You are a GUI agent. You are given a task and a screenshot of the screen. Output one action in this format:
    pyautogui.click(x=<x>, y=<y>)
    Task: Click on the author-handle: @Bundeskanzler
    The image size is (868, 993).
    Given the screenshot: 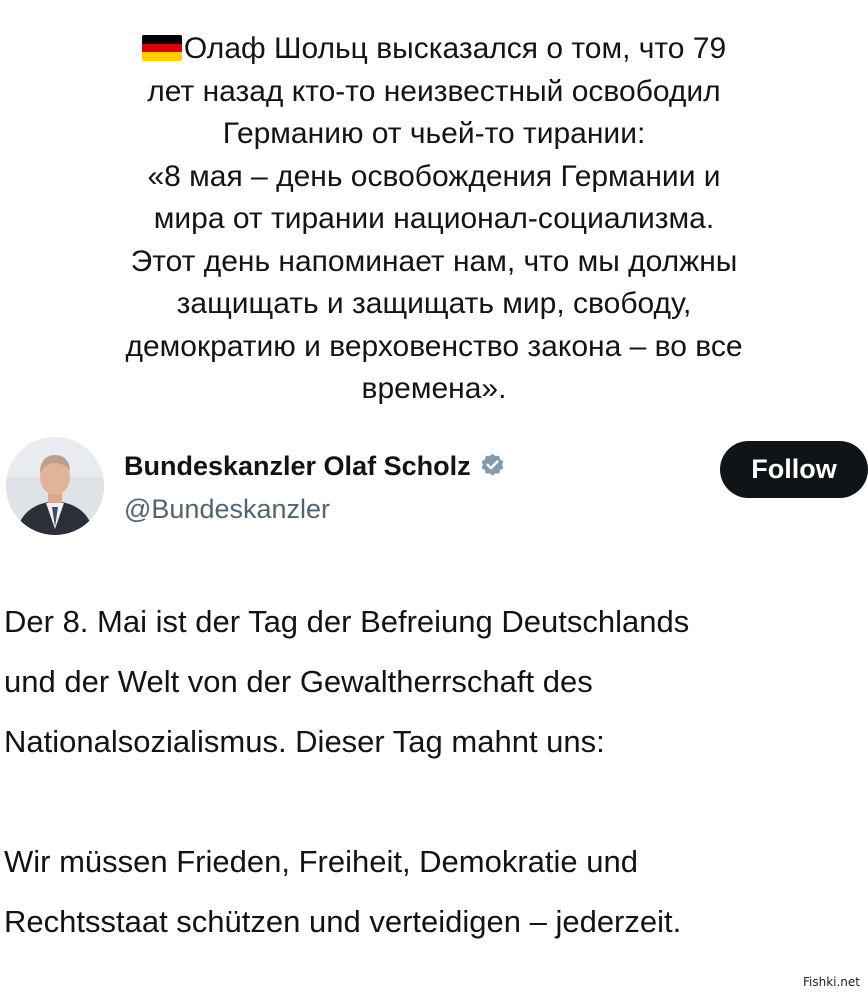 What is the action you would take?
    pyautogui.click(x=227, y=509)
    